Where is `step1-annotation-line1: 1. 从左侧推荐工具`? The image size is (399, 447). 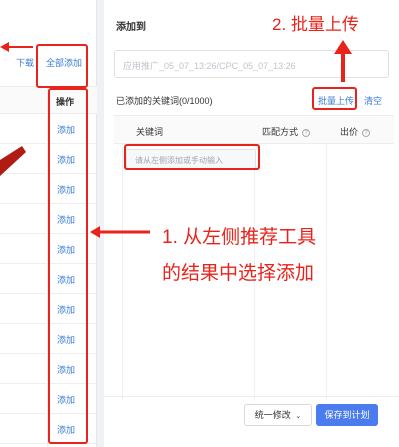
step1-annotation-line1: 1. 从左侧推荐工具 is located at coordinates (239, 237).